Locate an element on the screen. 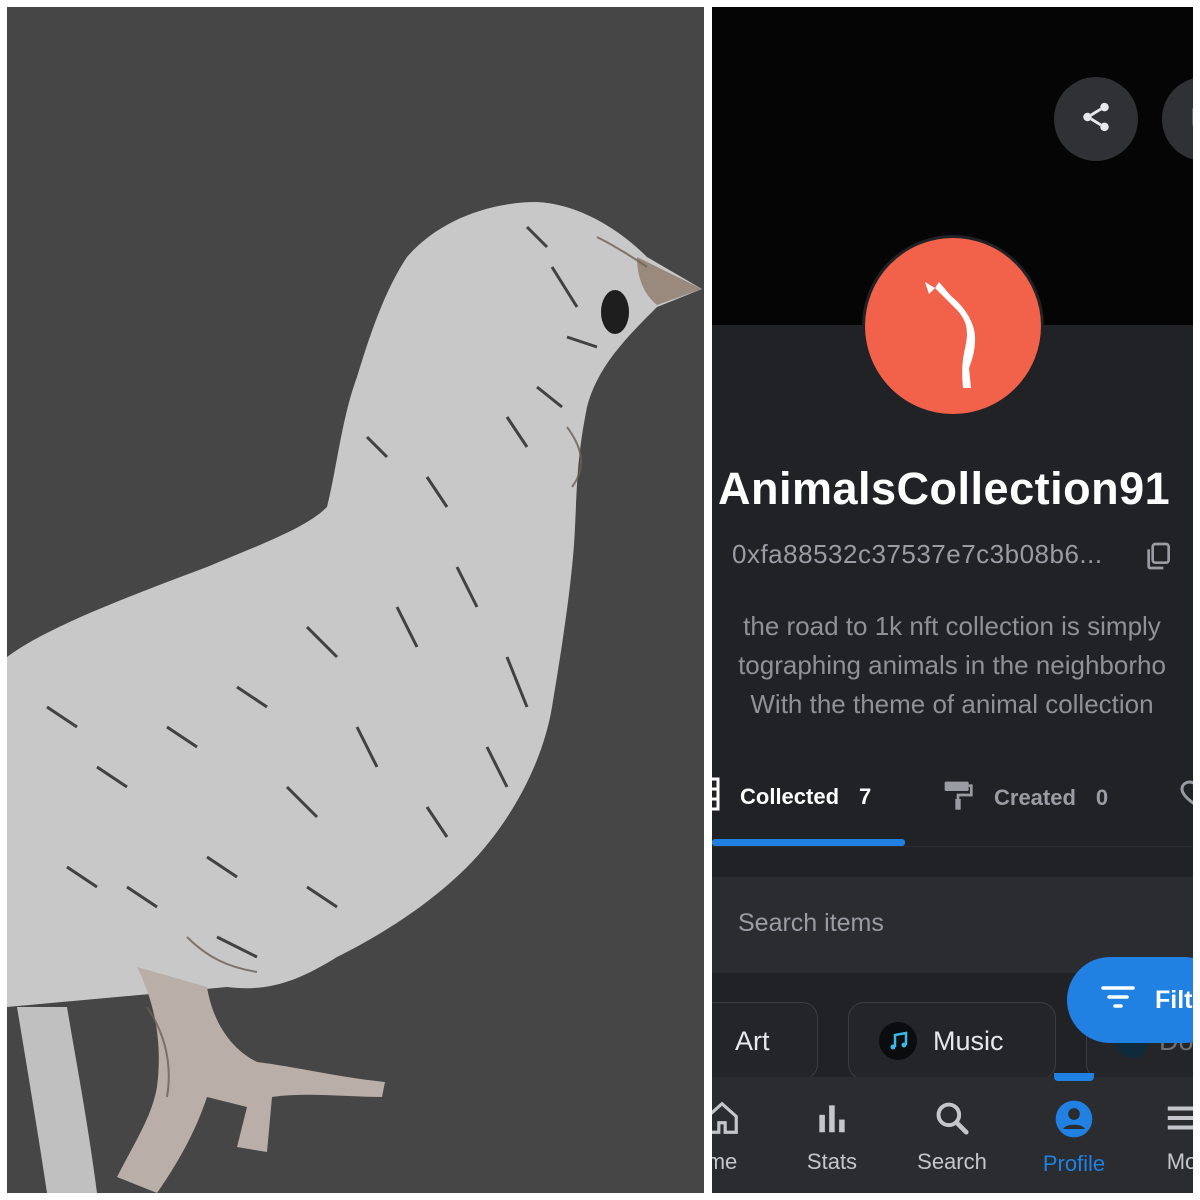  nav-label: Profile is located at coordinates (1074, 1163).